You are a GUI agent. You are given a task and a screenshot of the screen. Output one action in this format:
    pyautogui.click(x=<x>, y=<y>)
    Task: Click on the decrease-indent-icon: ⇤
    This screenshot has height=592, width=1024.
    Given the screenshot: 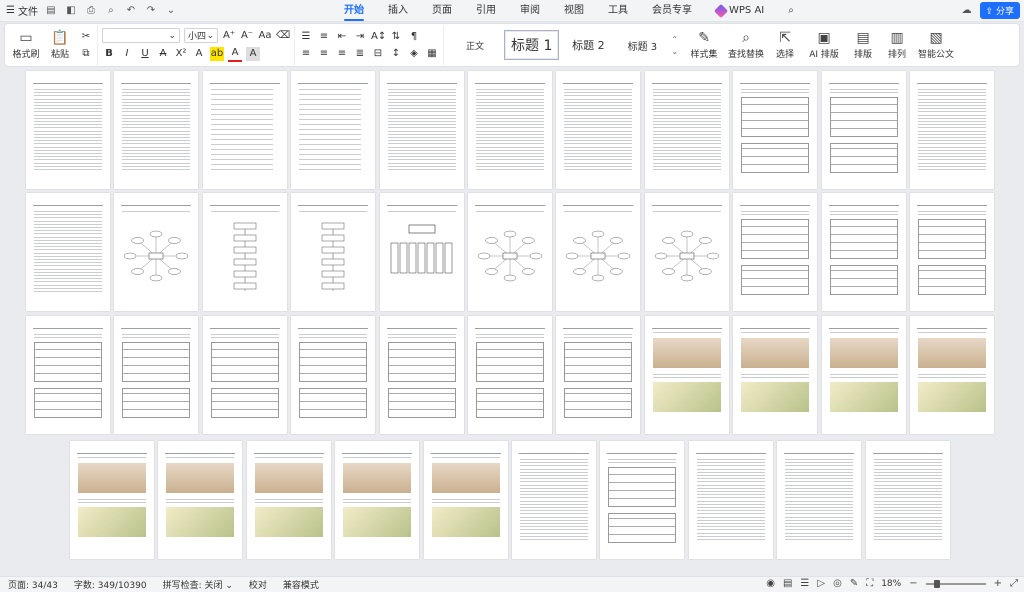 What is the action you would take?
    pyautogui.click(x=342, y=37)
    